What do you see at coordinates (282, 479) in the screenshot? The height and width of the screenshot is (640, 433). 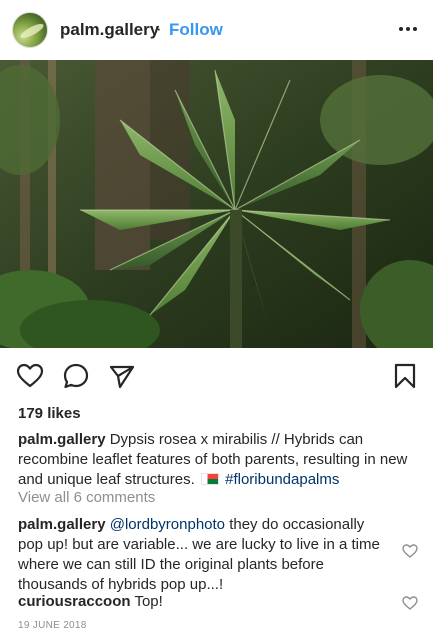 I see `caption-hashtag: #floribundapalms` at bounding box center [282, 479].